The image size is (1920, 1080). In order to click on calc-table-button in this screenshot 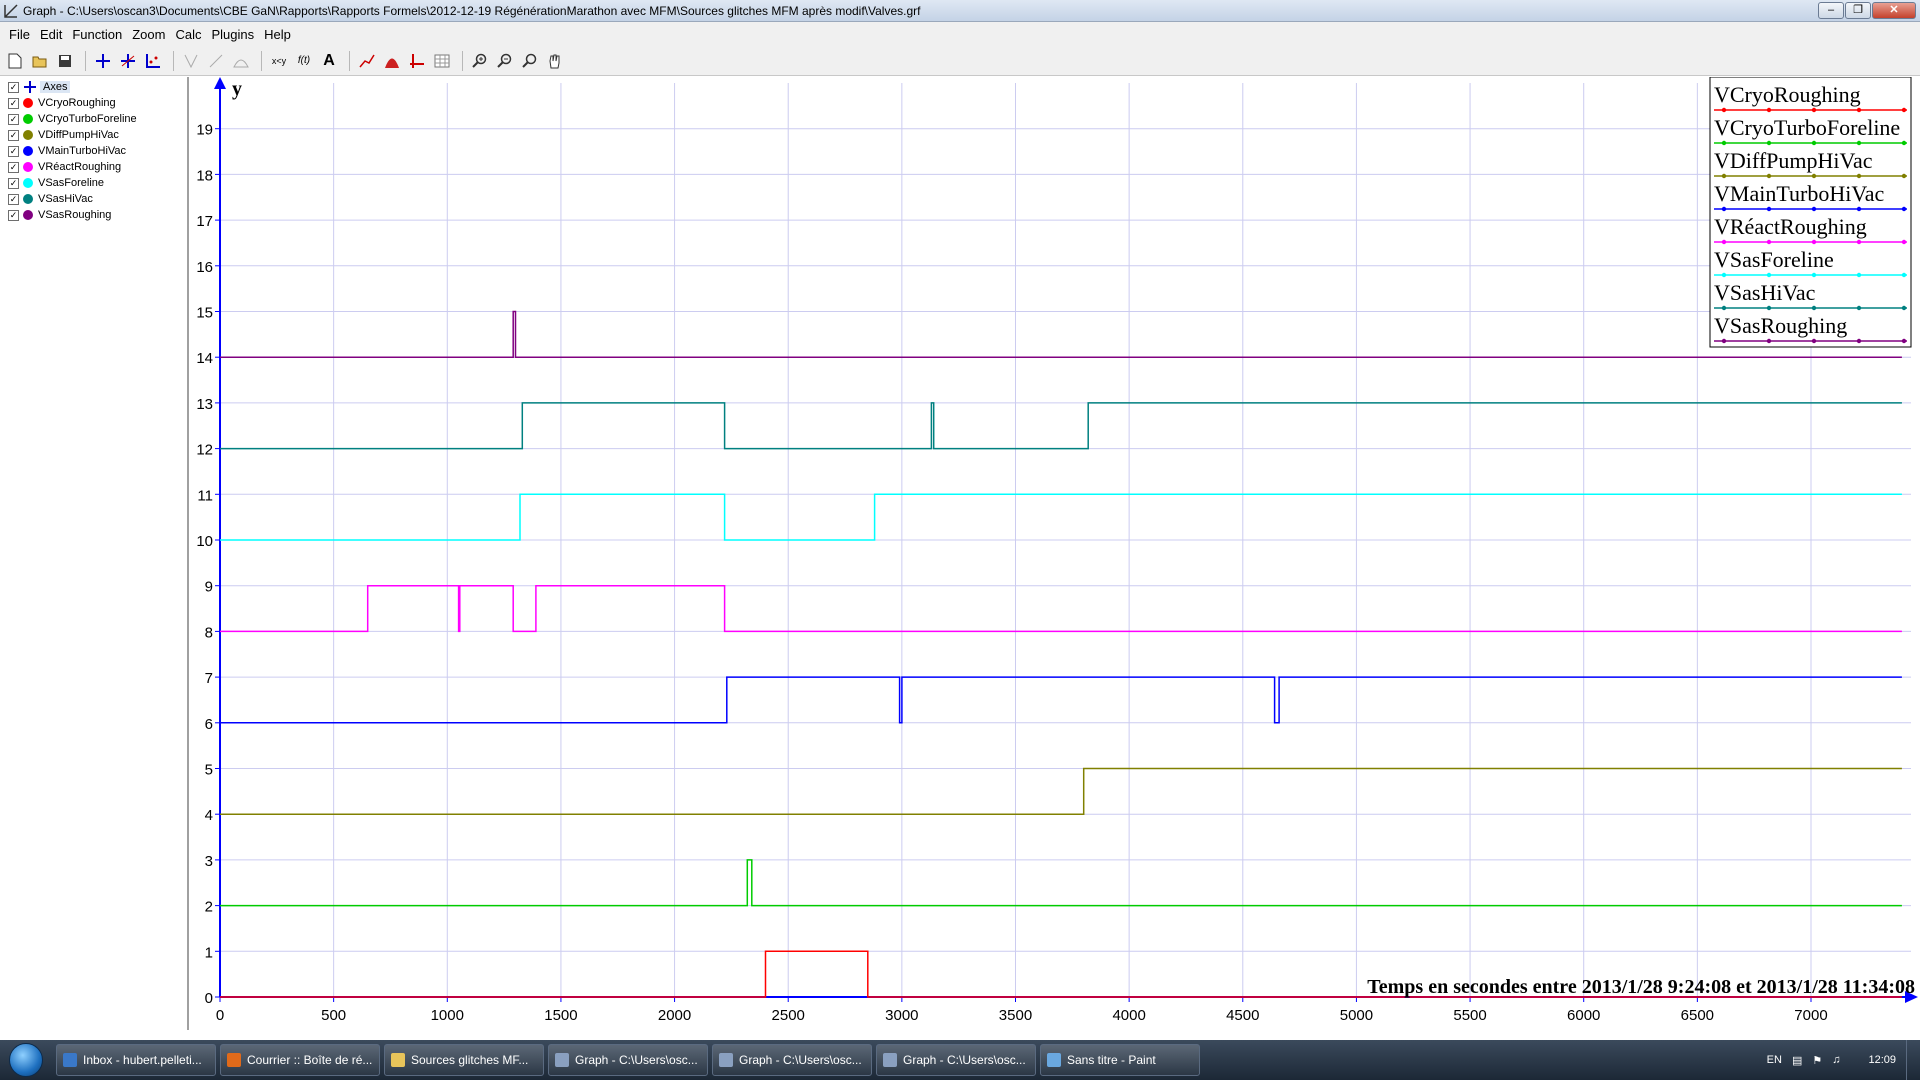, I will do `click(417, 61)`.